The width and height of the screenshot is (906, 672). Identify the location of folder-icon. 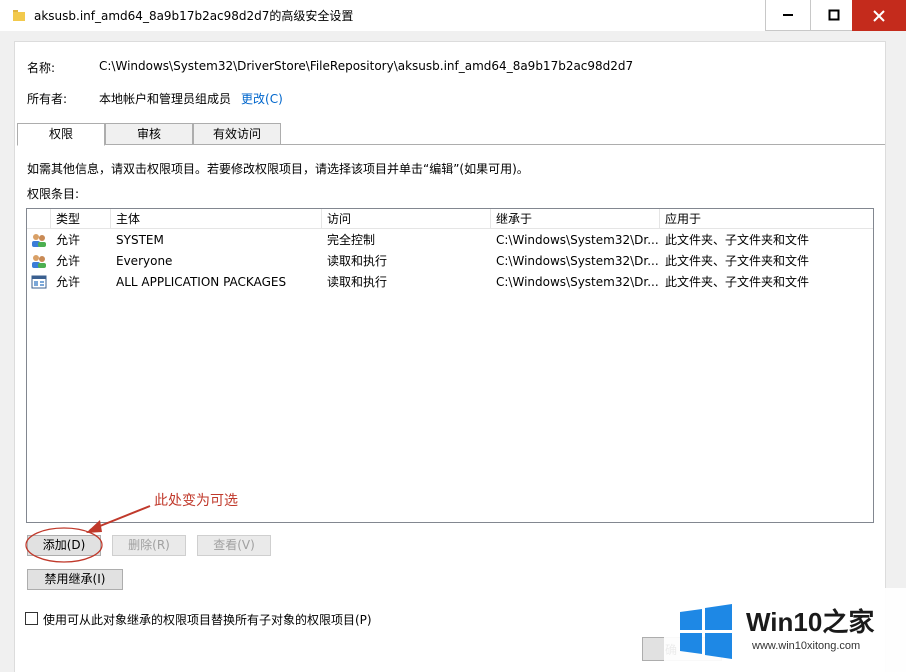
(19, 15).